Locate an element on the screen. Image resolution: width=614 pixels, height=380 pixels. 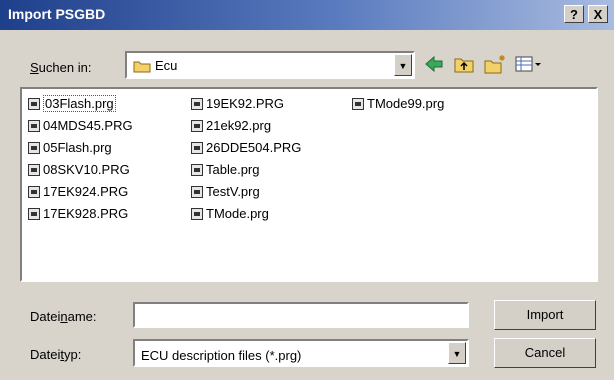
folder-icon is located at coordinates (142, 67).